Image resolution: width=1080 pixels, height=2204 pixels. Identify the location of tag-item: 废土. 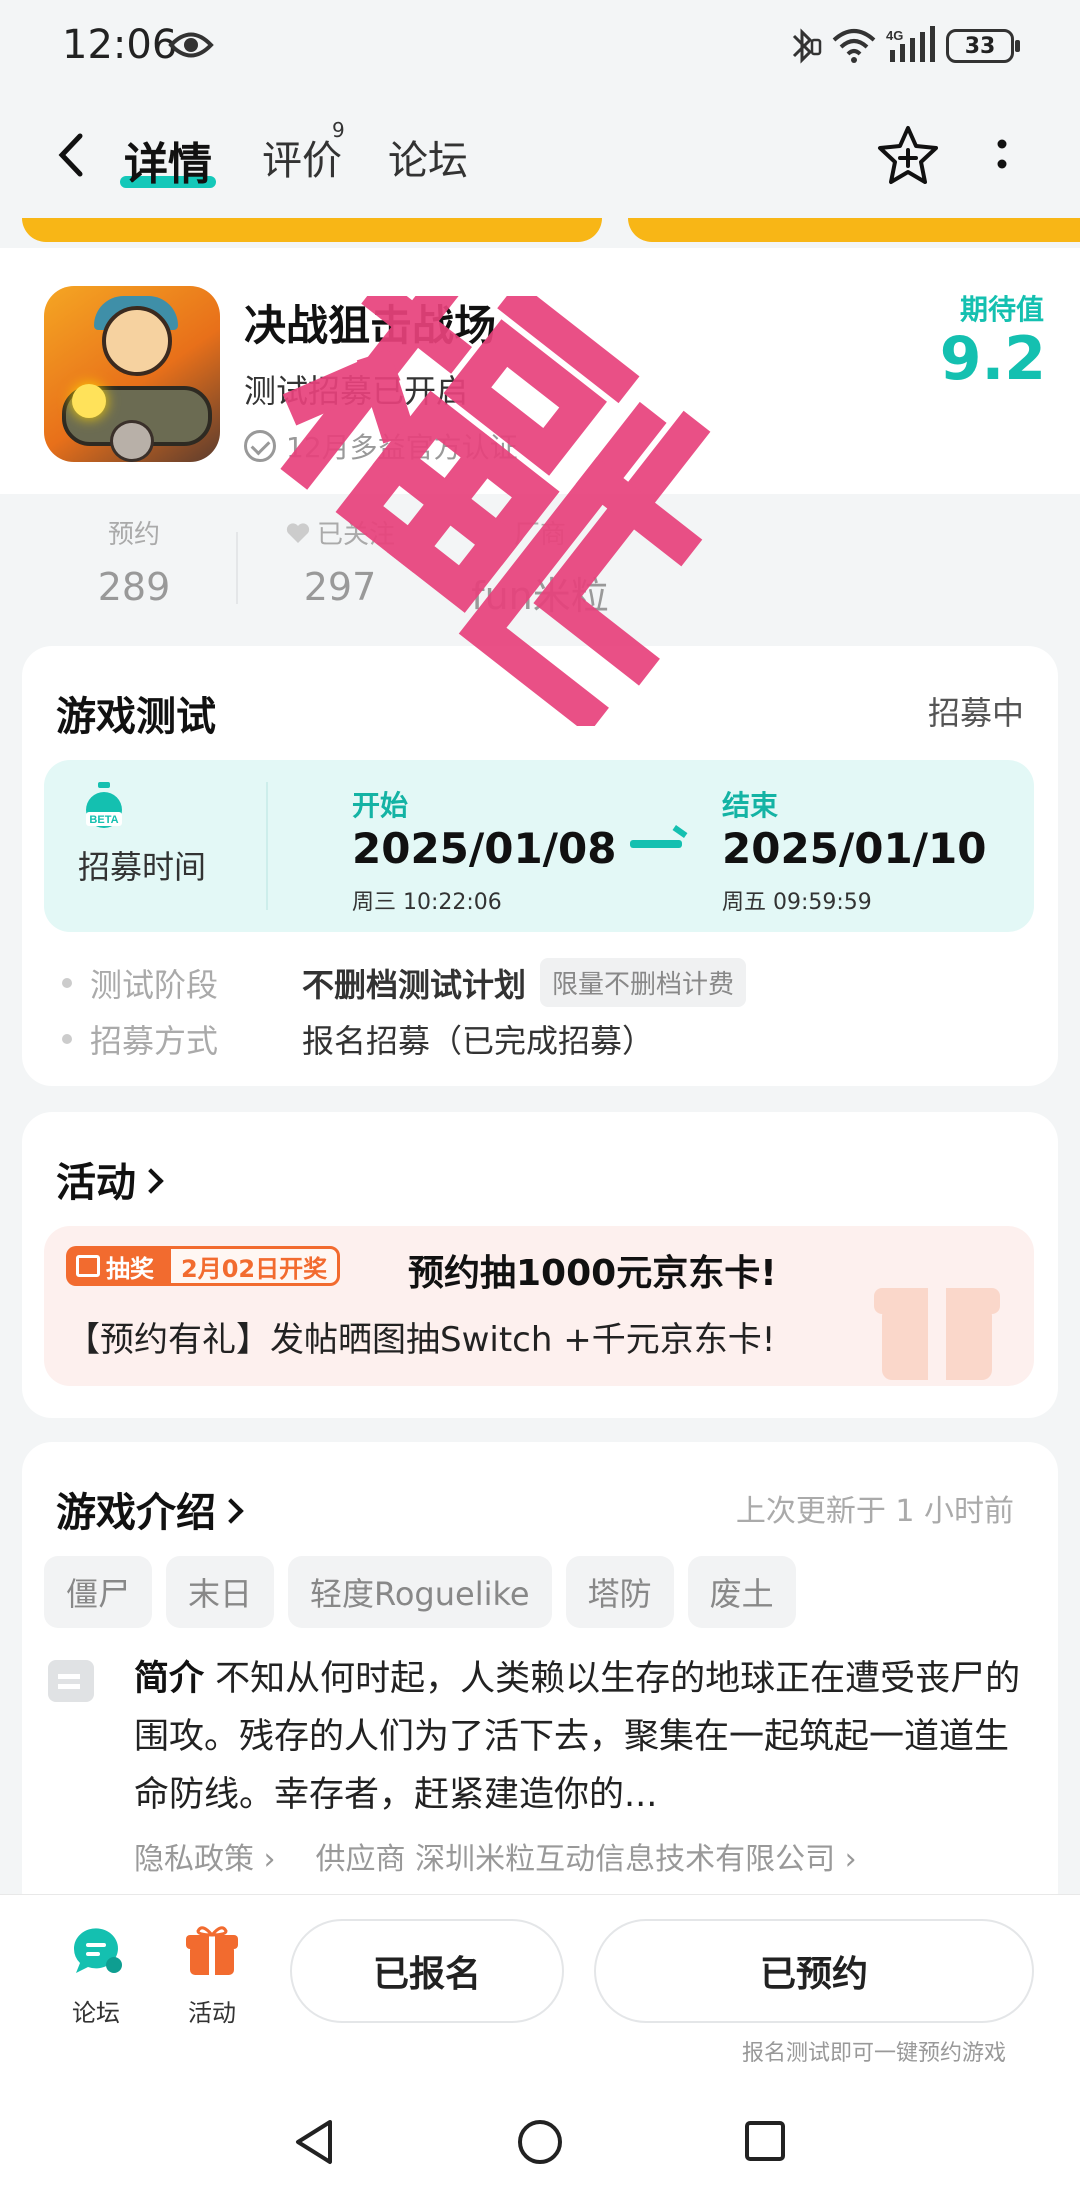
(741, 1592).